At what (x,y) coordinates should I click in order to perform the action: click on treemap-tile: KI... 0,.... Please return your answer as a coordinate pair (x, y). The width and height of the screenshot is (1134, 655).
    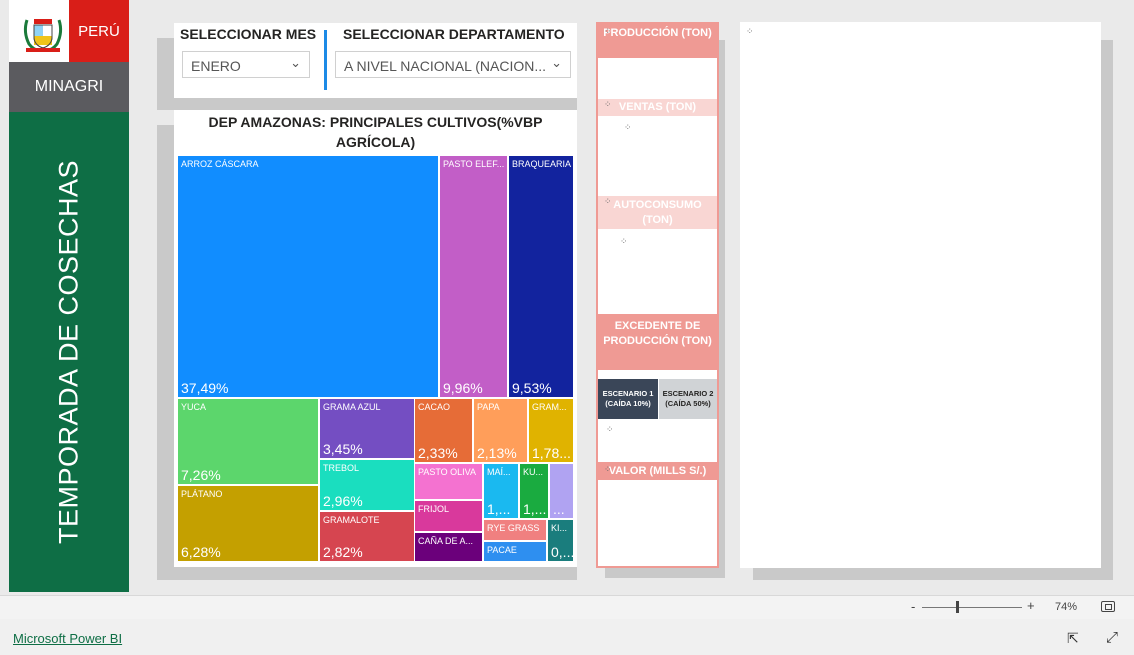
    Looking at the image, I should click on (560, 540).